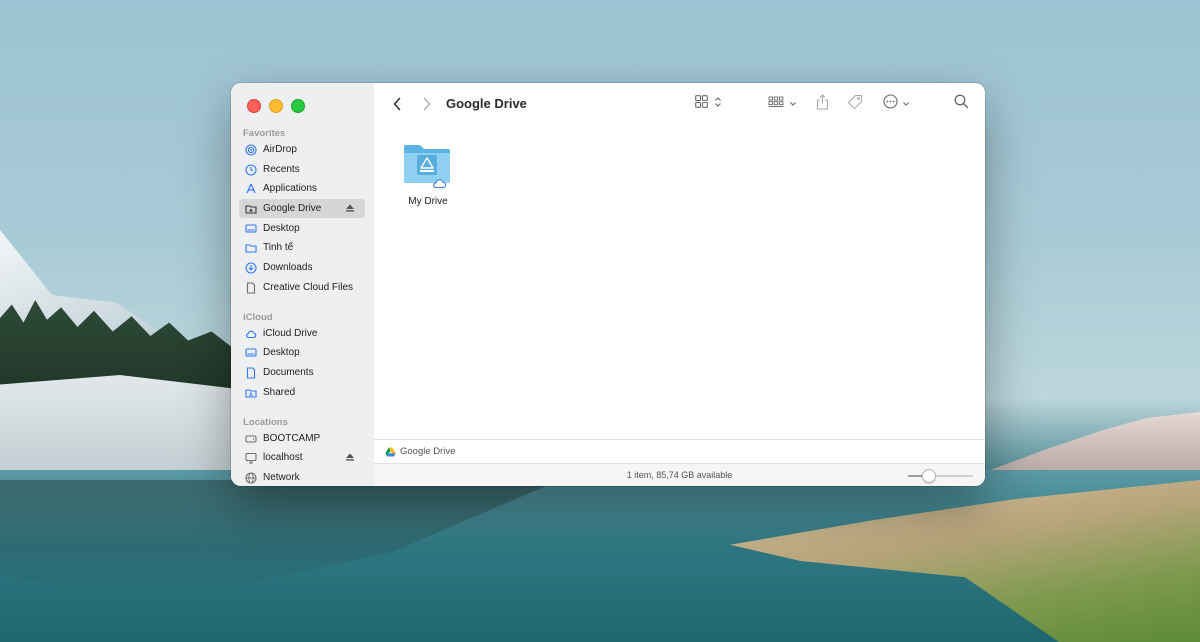  I want to click on wallpaper-snow, so click(120, 422).